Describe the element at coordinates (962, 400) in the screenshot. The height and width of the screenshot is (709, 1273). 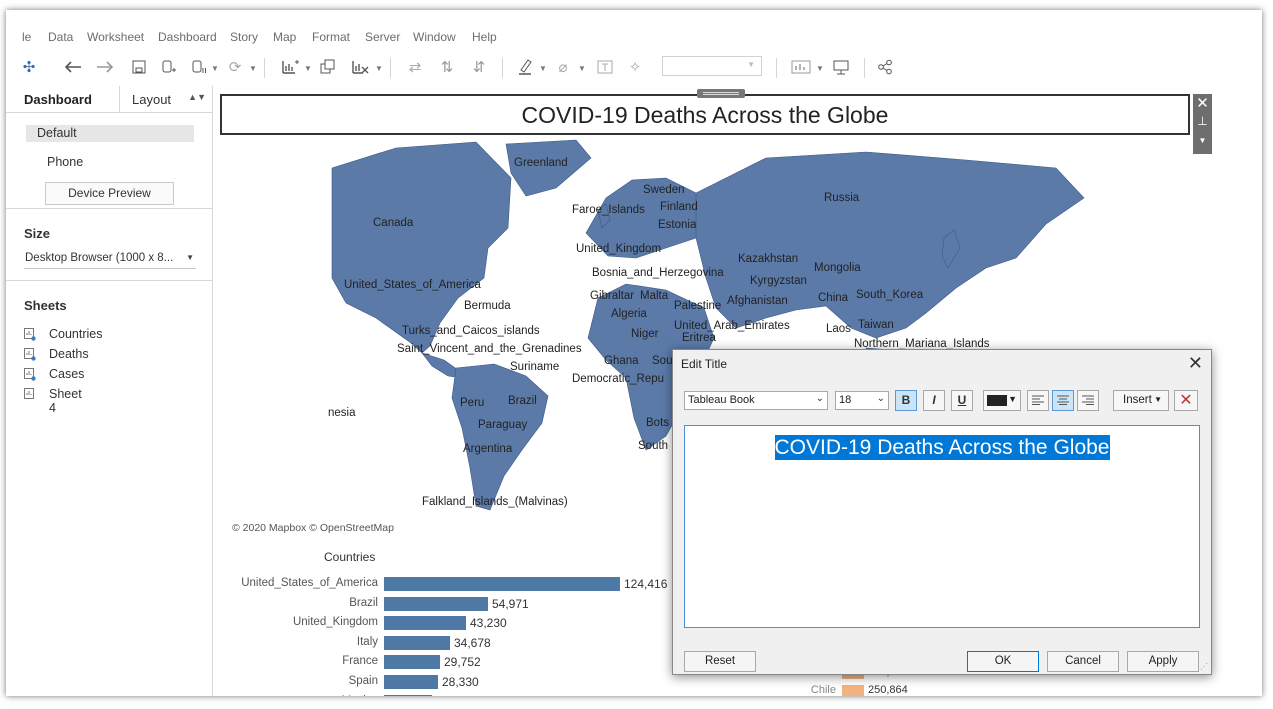
I see `underline-button: U` at that location.